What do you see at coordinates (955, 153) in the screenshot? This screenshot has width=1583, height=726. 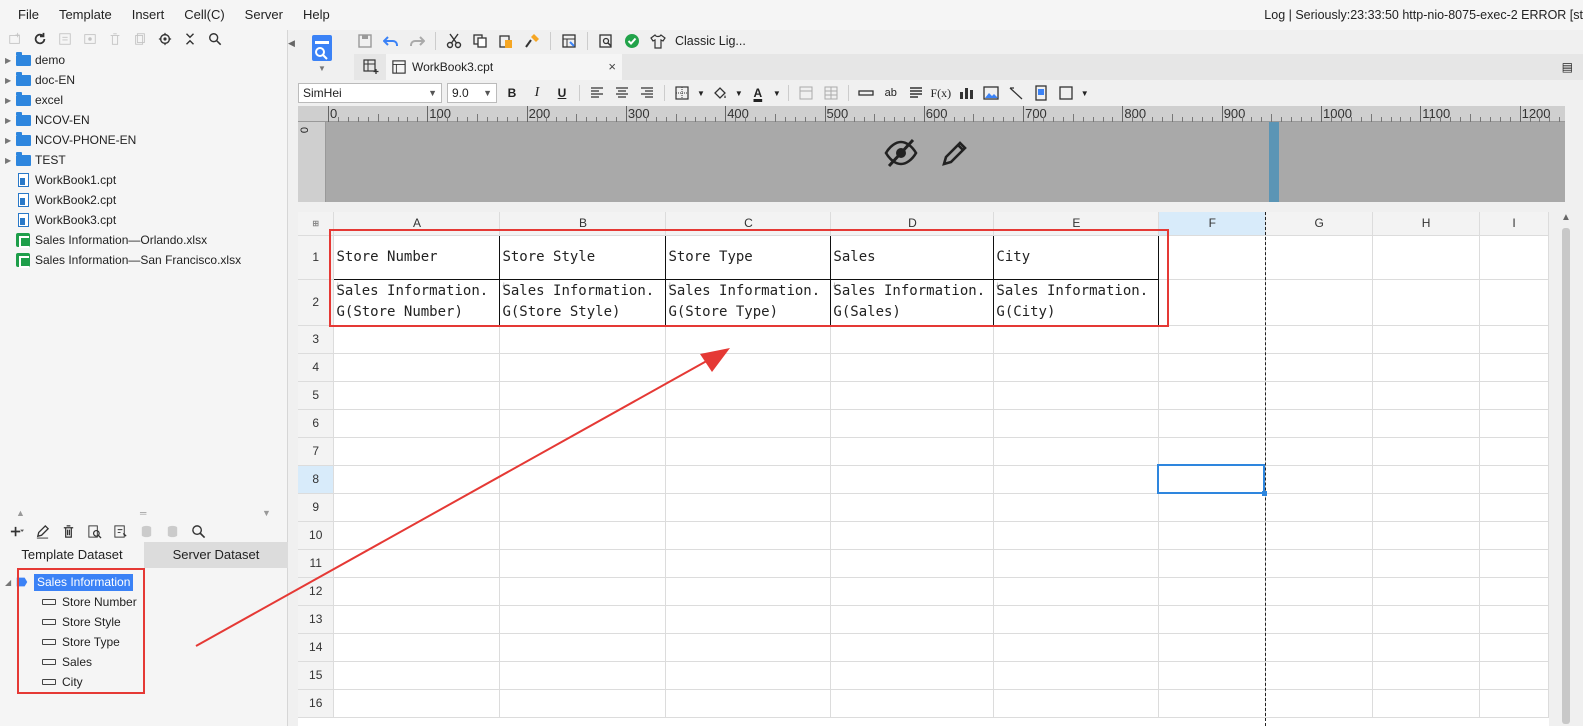 I see `pencil-icon` at bounding box center [955, 153].